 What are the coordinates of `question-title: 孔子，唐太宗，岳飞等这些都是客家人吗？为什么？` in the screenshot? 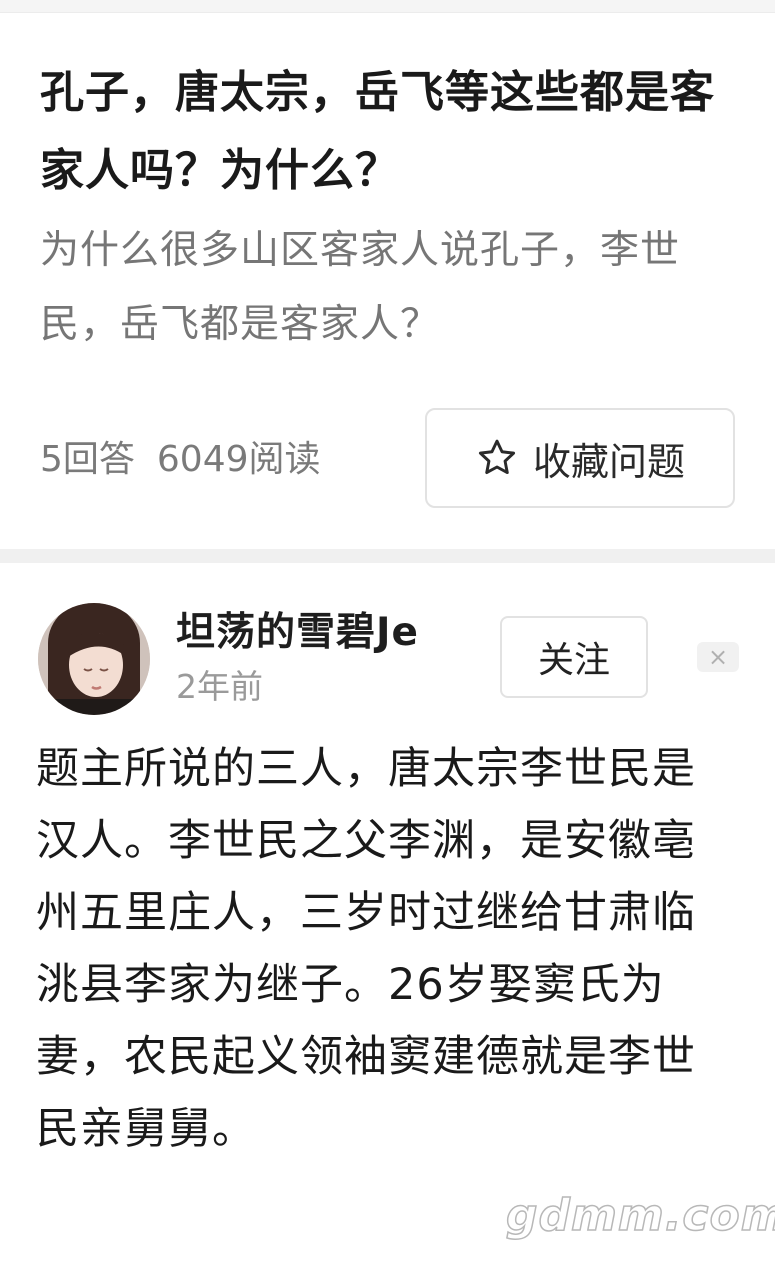 It's located at (377, 131).